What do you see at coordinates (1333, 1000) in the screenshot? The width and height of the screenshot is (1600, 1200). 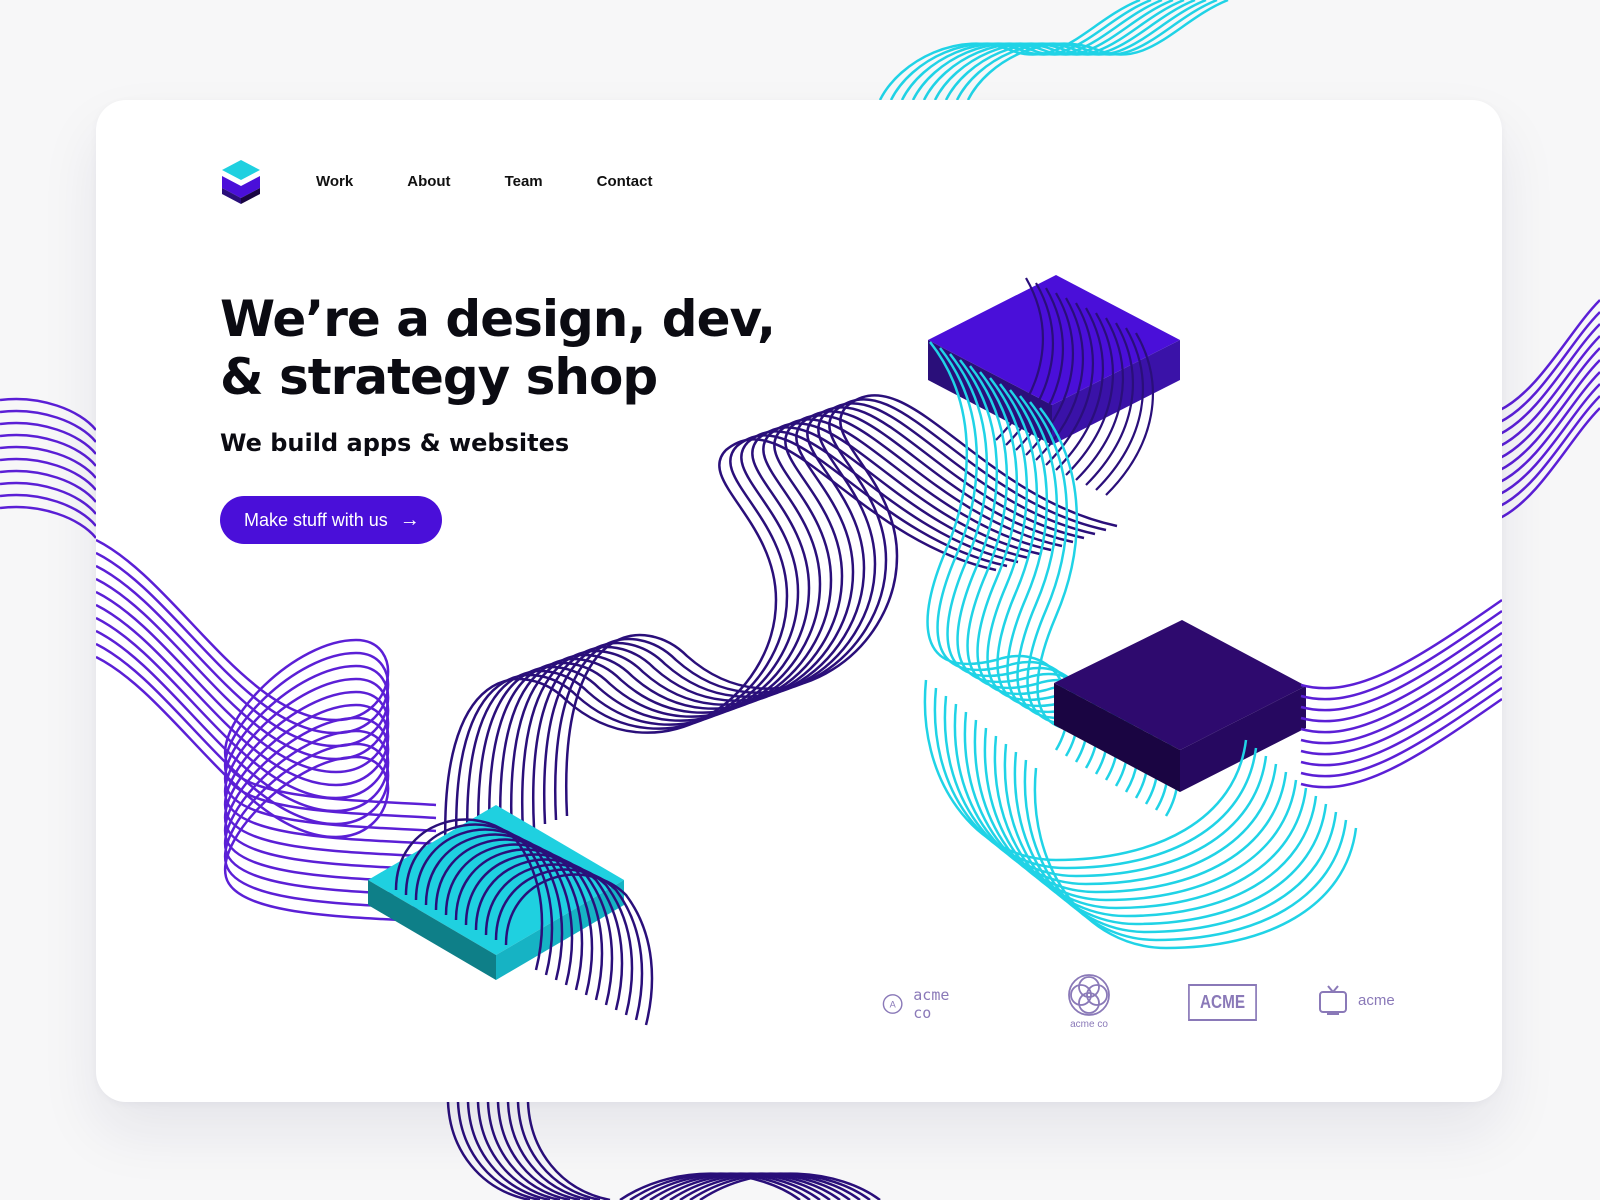 I see `tv-icon` at bounding box center [1333, 1000].